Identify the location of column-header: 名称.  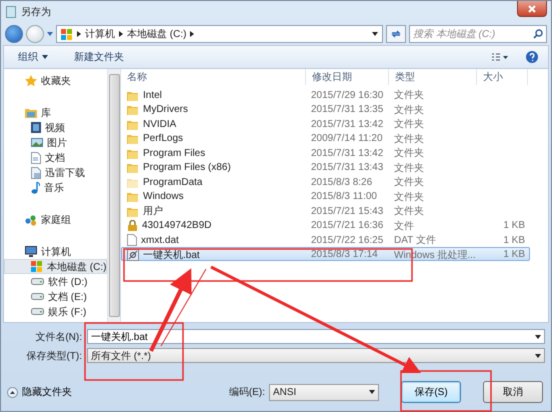
(213, 77).